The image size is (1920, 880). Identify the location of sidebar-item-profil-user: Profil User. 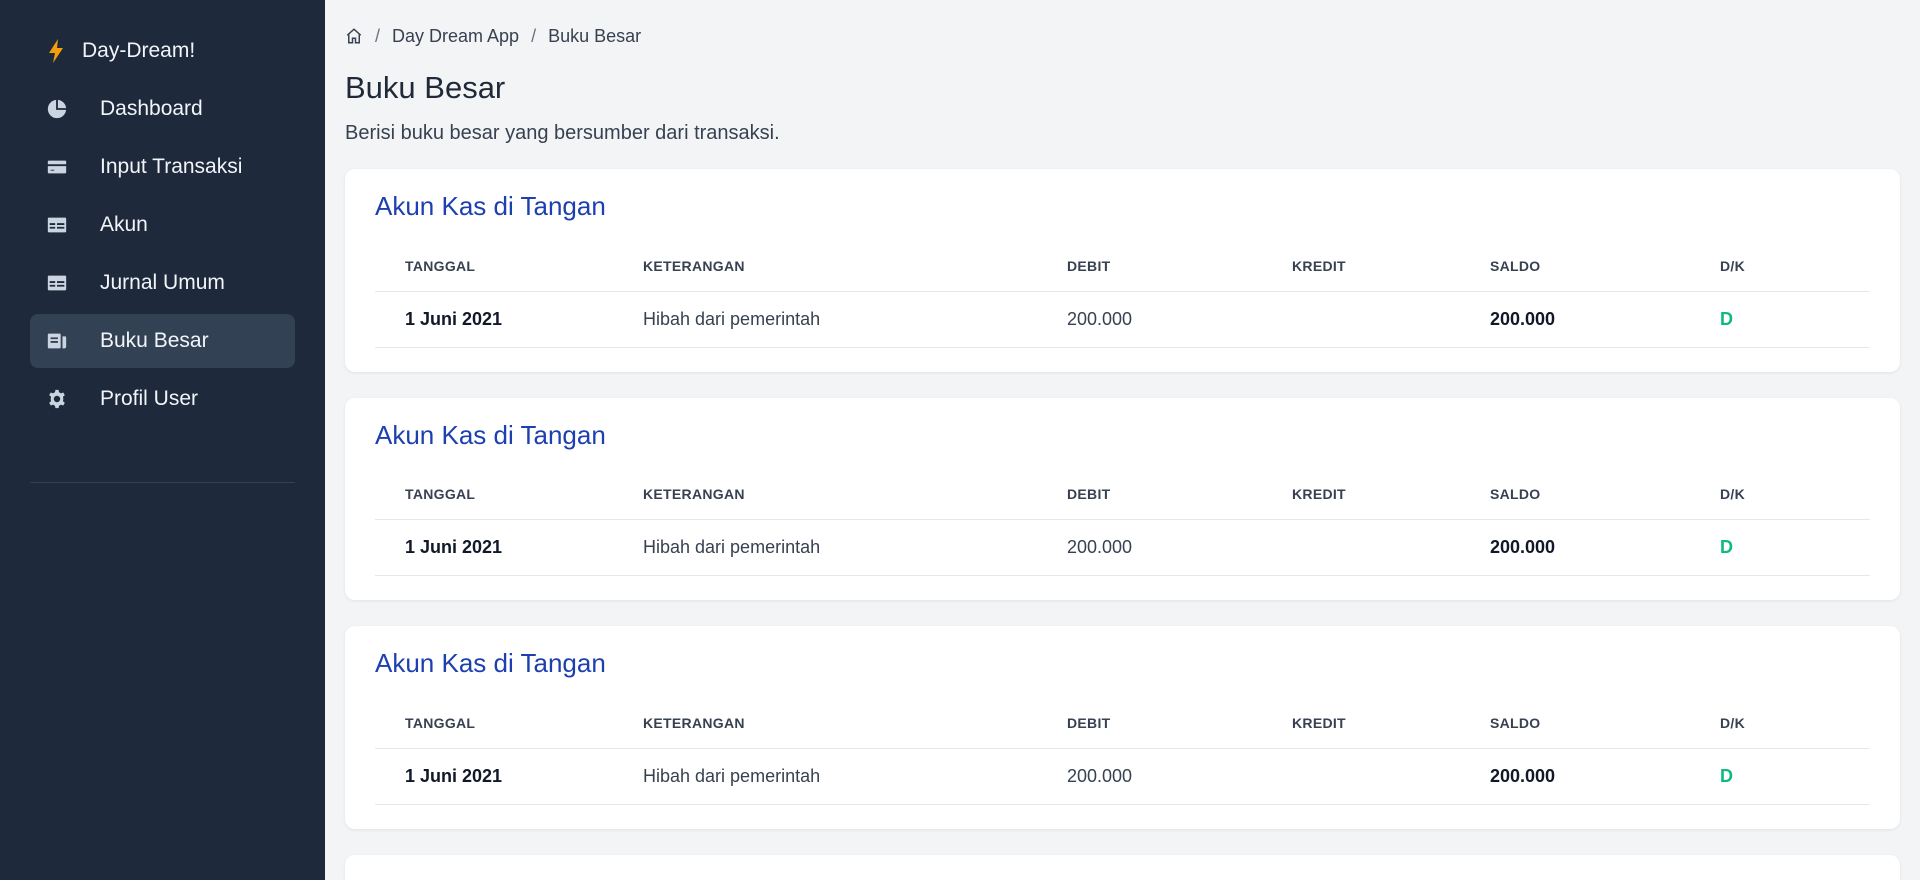
(162, 399).